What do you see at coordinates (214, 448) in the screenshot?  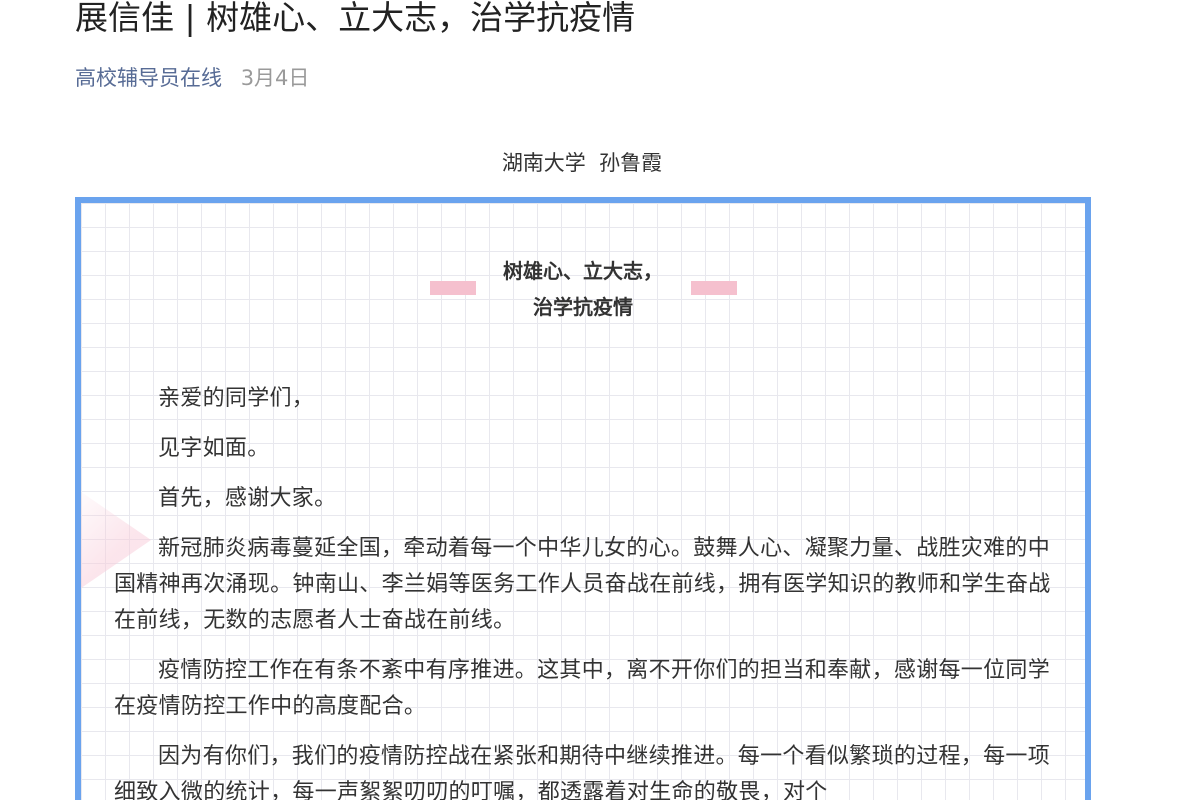 I see `letter-paragraph-opening: 见字如面。` at bounding box center [214, 448].